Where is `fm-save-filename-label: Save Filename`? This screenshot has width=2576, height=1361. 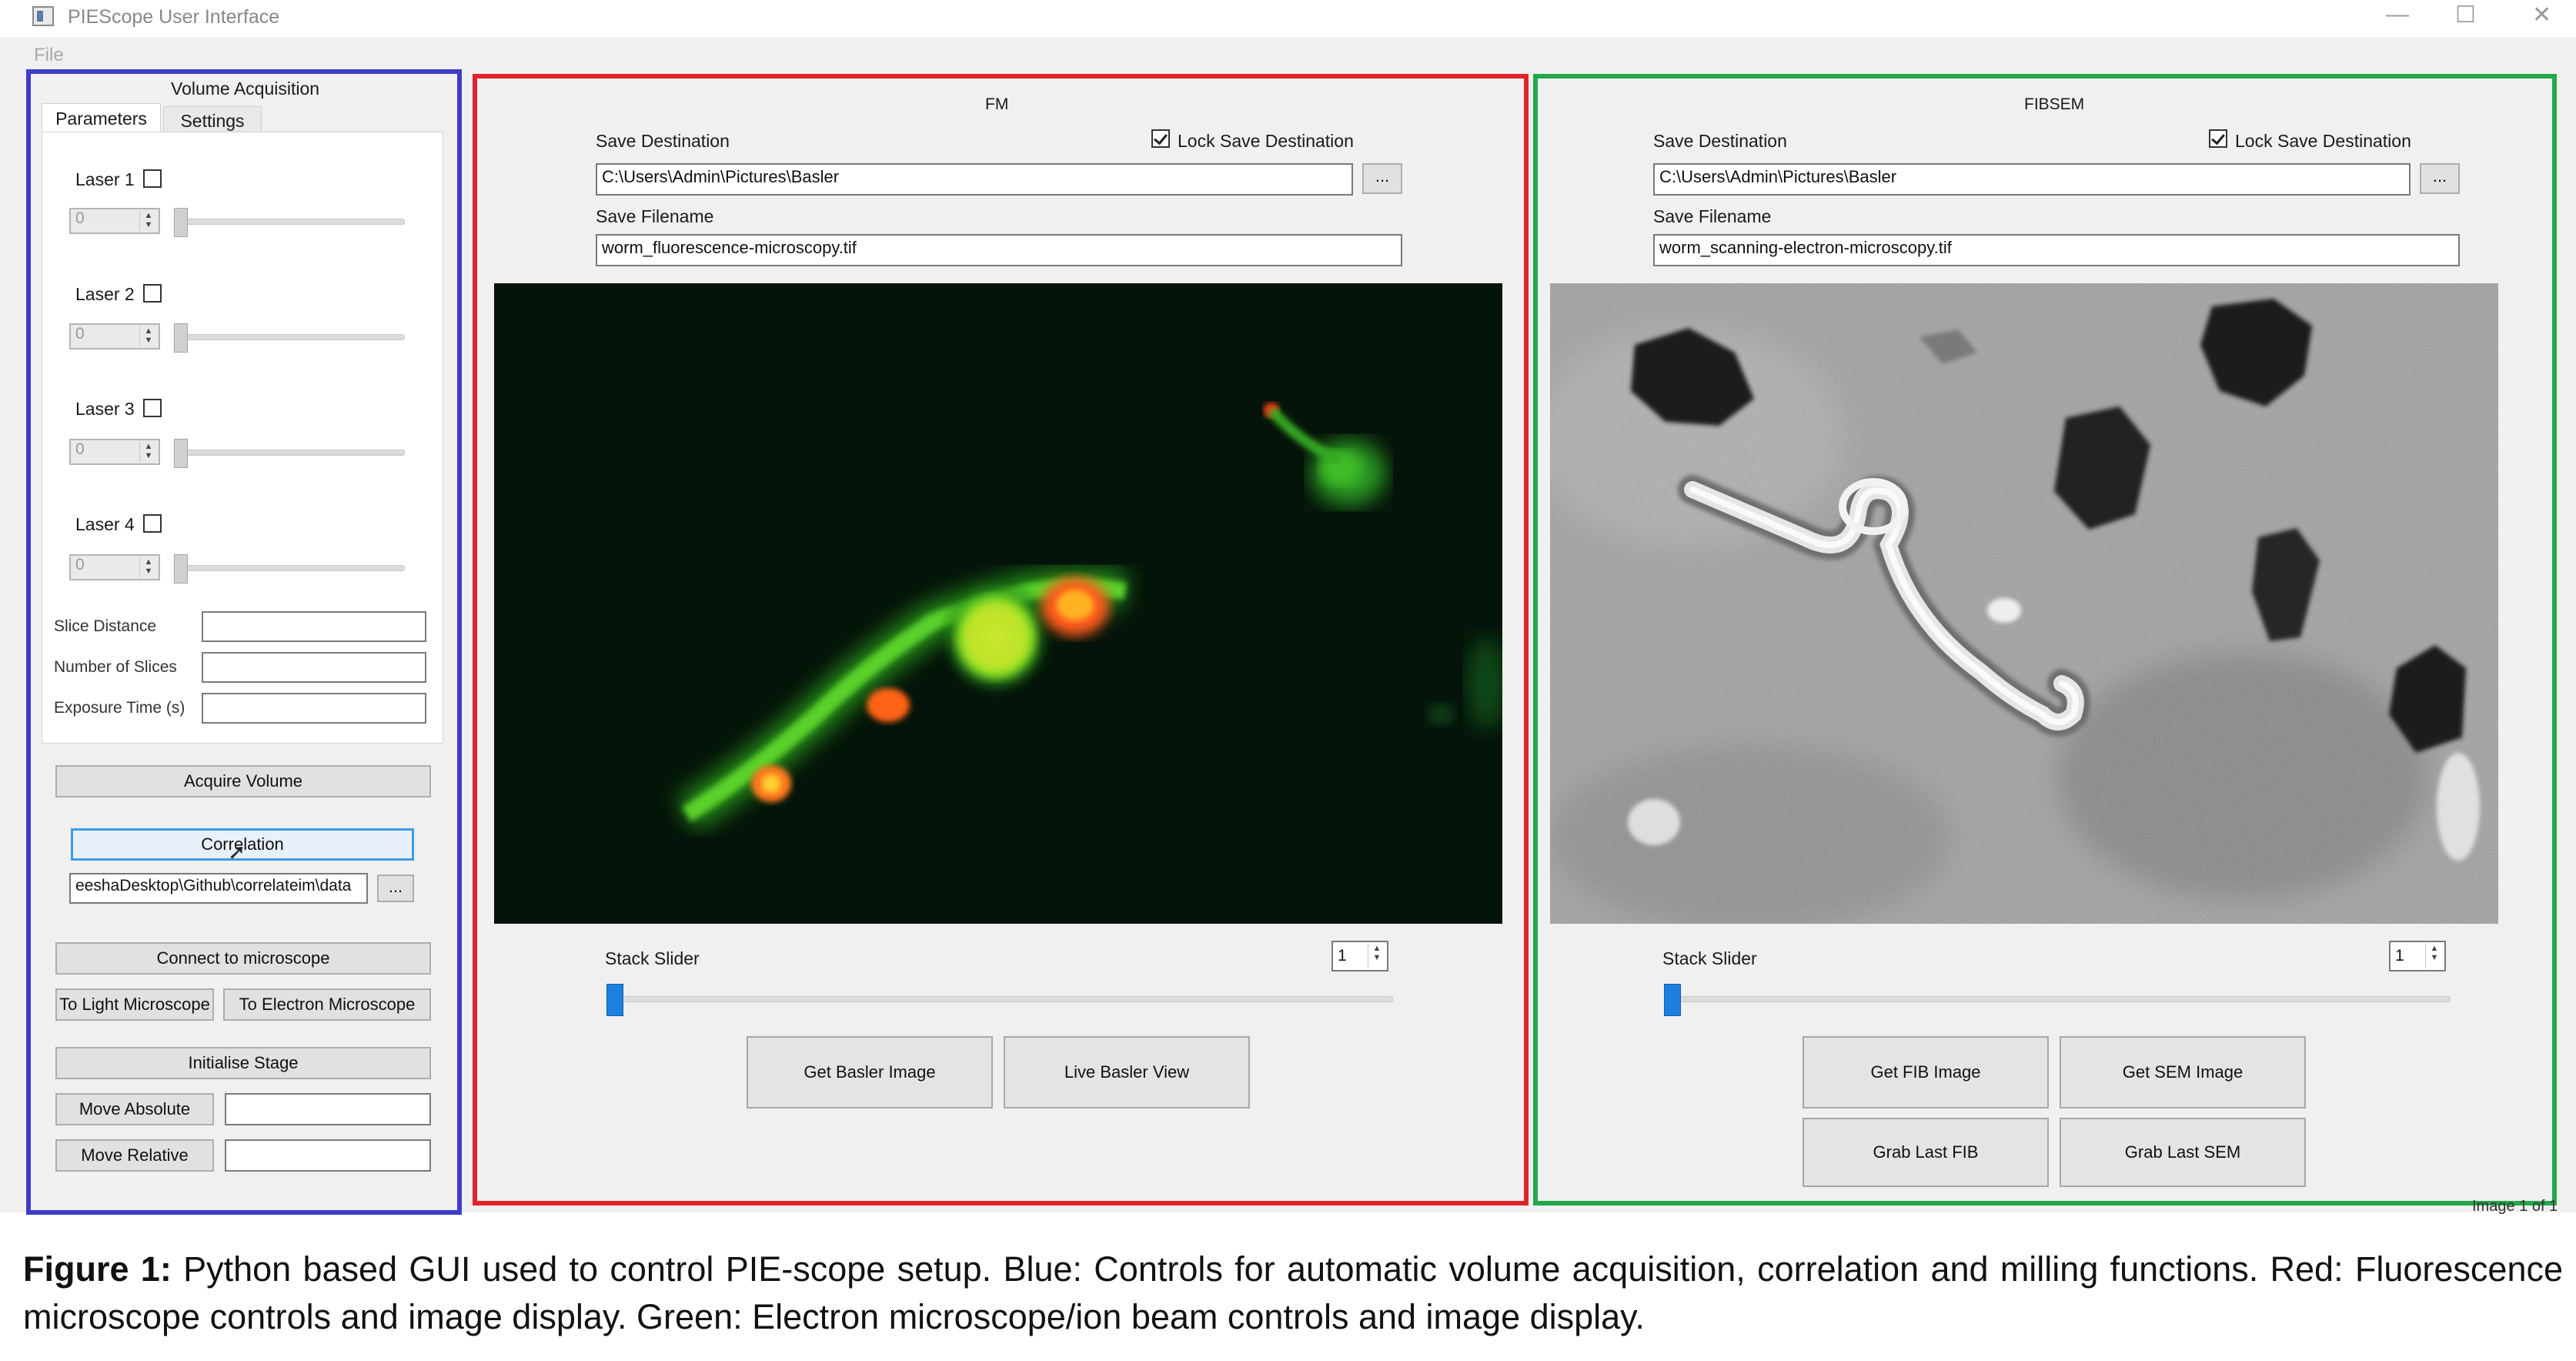
fm-save-filename-label: Save Filename is located at coordinates (655, 216).